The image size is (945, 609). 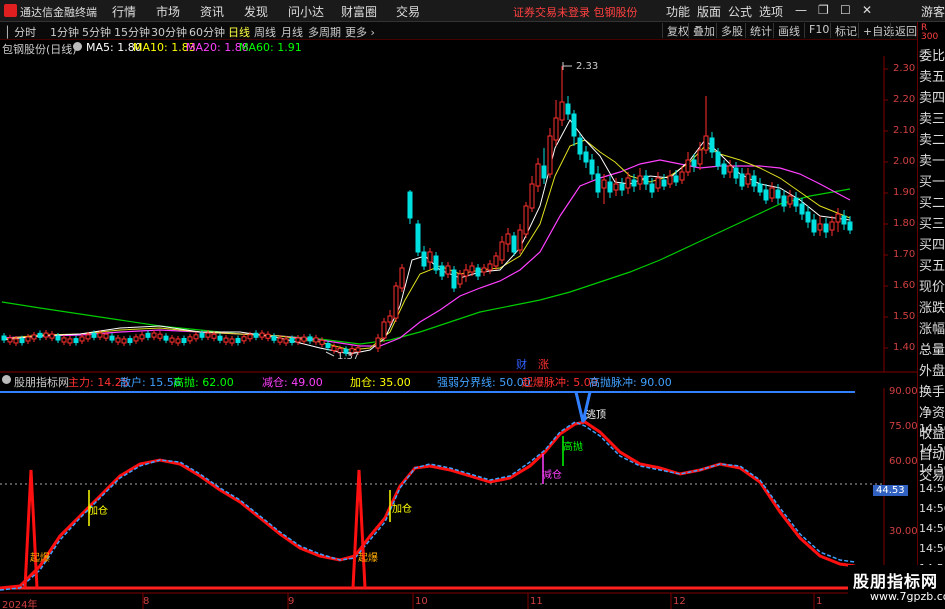 What do you see at coordinates (932, 350) in the screenshot?
I see `right-panel-item: 总量` at bounding box center [932, 350].